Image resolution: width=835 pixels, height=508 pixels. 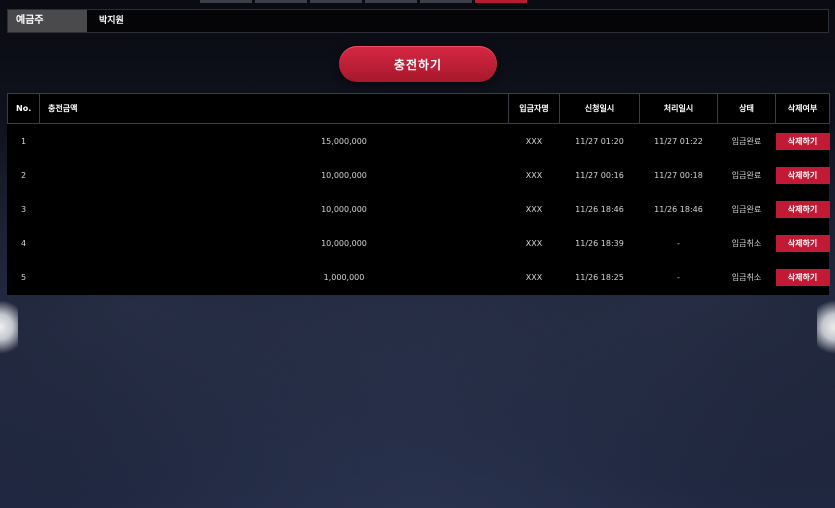 What do you see at coordinates (599, 243) in the screenshot?
I see `cell-request-time: 11/26 18:39` at bounding box center [599, 243].